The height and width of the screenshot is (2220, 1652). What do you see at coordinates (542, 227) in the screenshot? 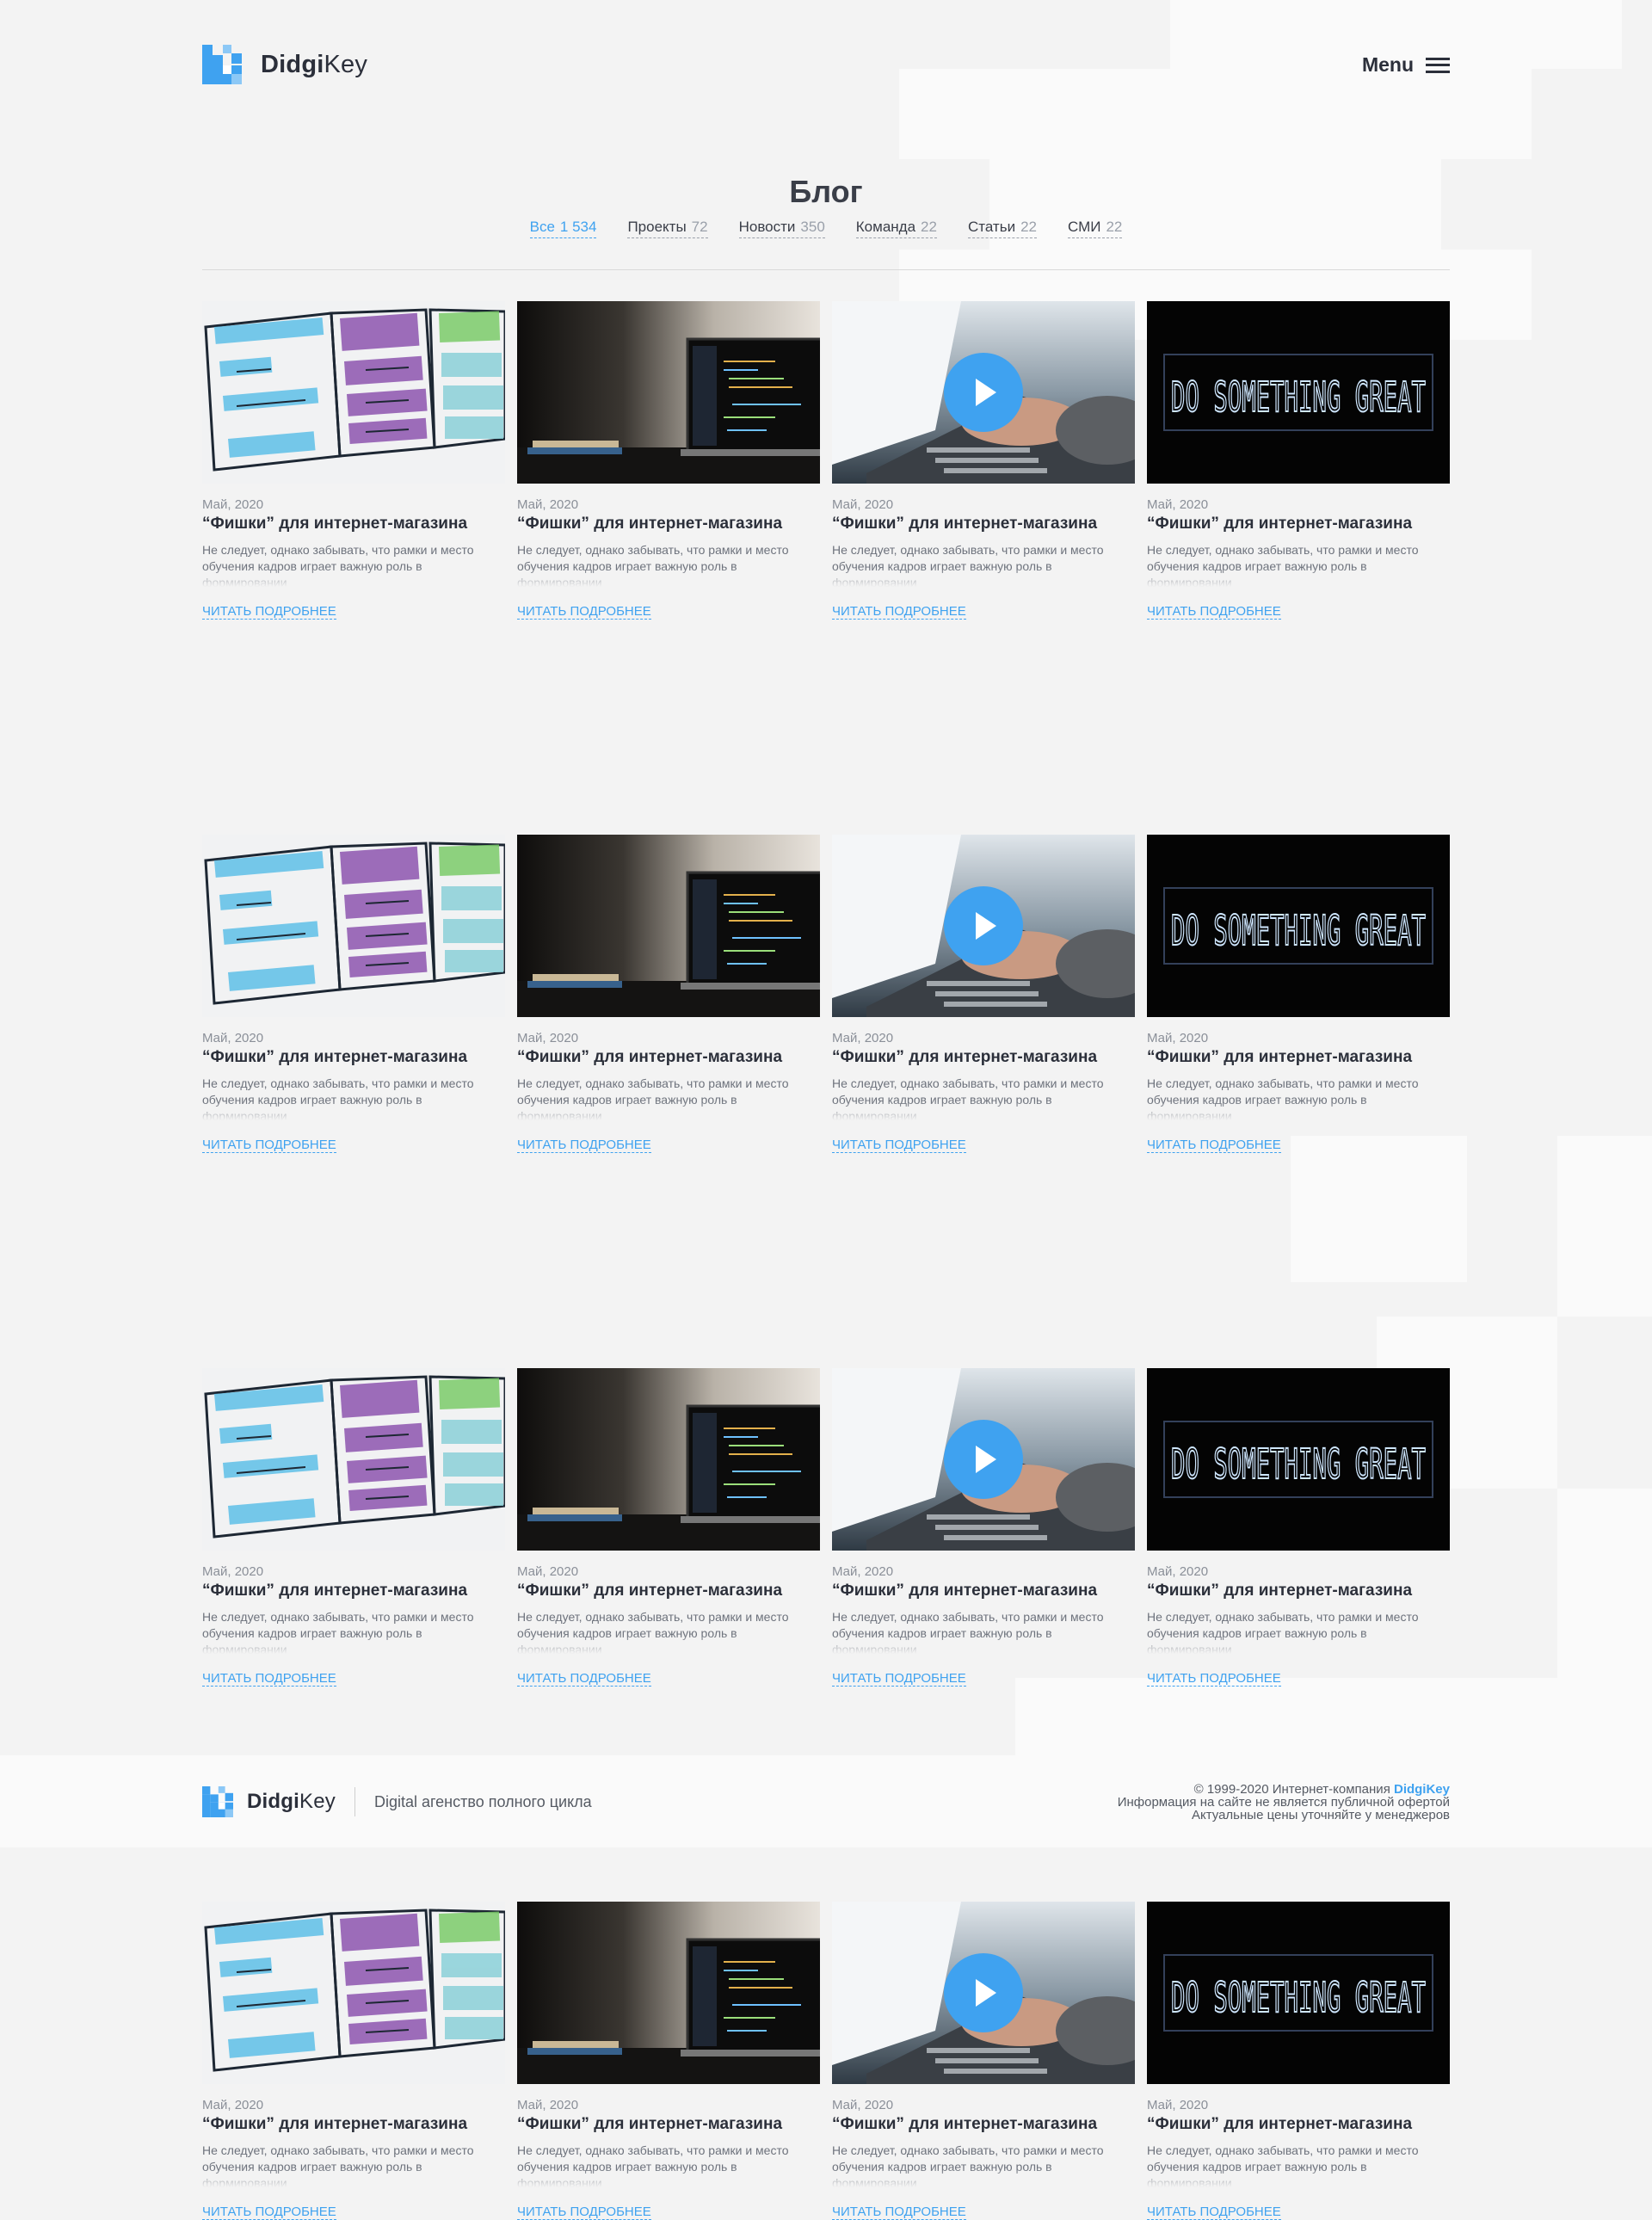
I see `tab-label: Все` at bounding box center [542, 227].